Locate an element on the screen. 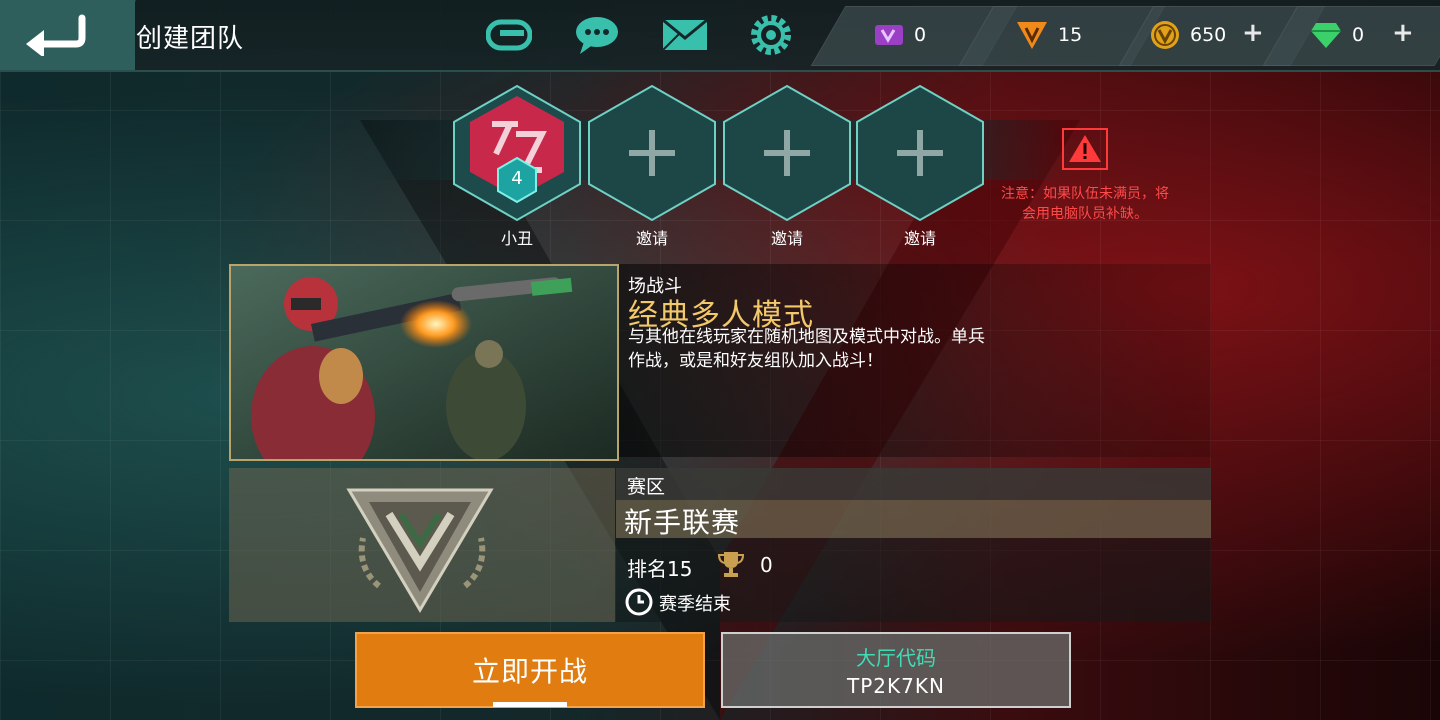 The width and height of the screenshot is (1440, 720). currency-gold-value: 650 is located at coordinates (1208, 35).